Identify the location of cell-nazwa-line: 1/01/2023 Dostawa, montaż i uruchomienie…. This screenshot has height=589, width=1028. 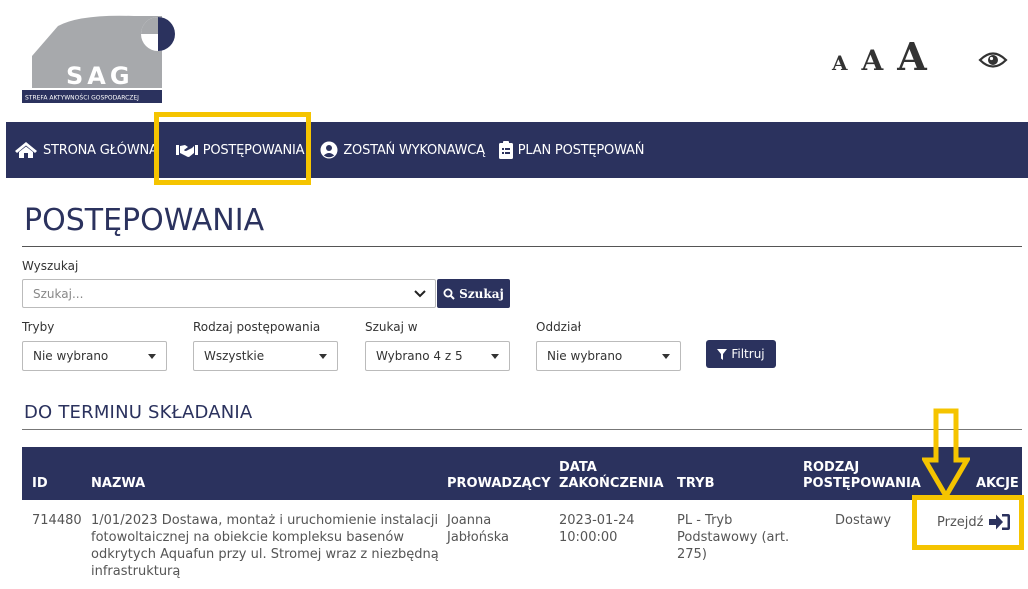
(265, 520).